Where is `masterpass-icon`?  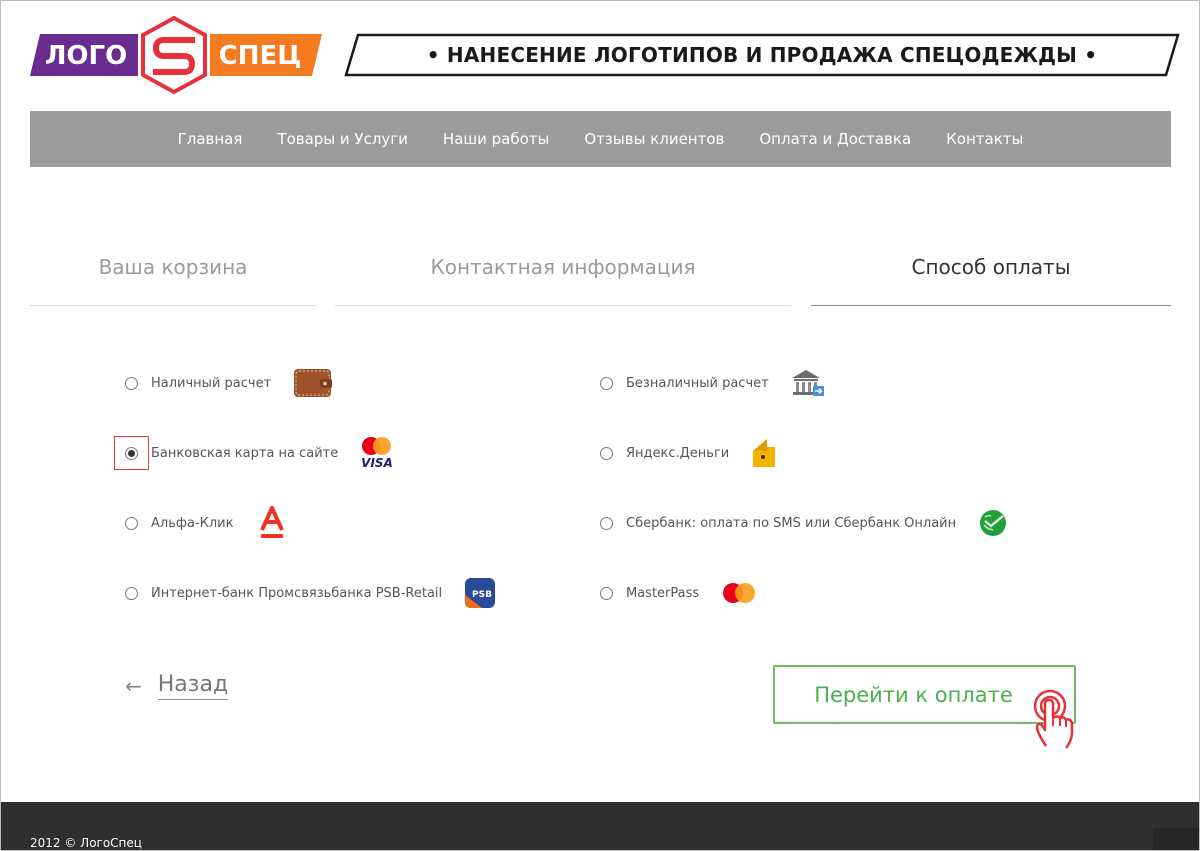 masterpass-icon is located at coordinates (739, 593).